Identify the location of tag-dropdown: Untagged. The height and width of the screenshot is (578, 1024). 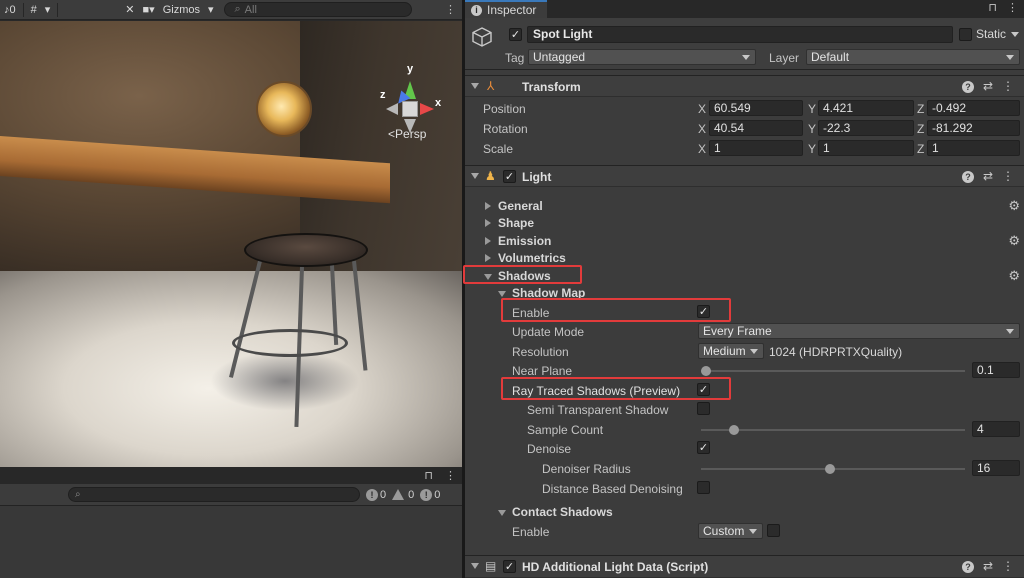
(642, 57).